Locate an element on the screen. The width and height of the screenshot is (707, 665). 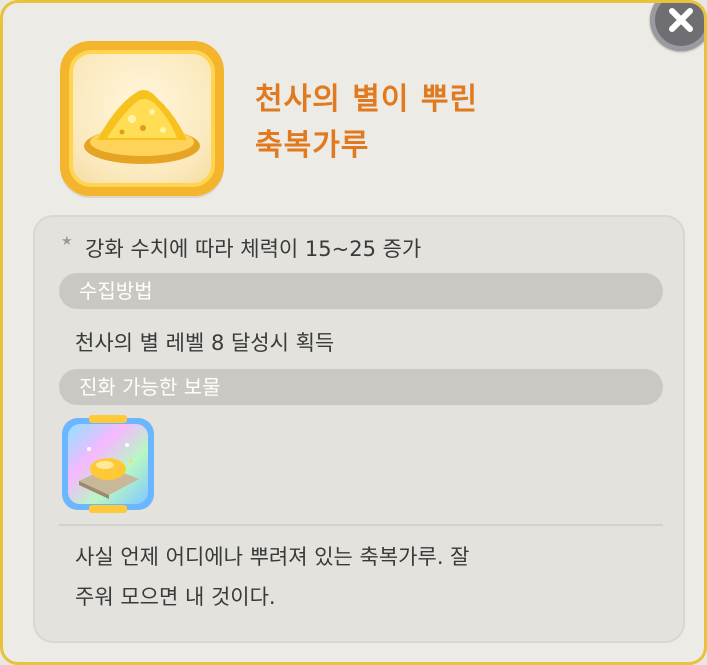
golden-powder-icon is located at coordinates (142, 118).